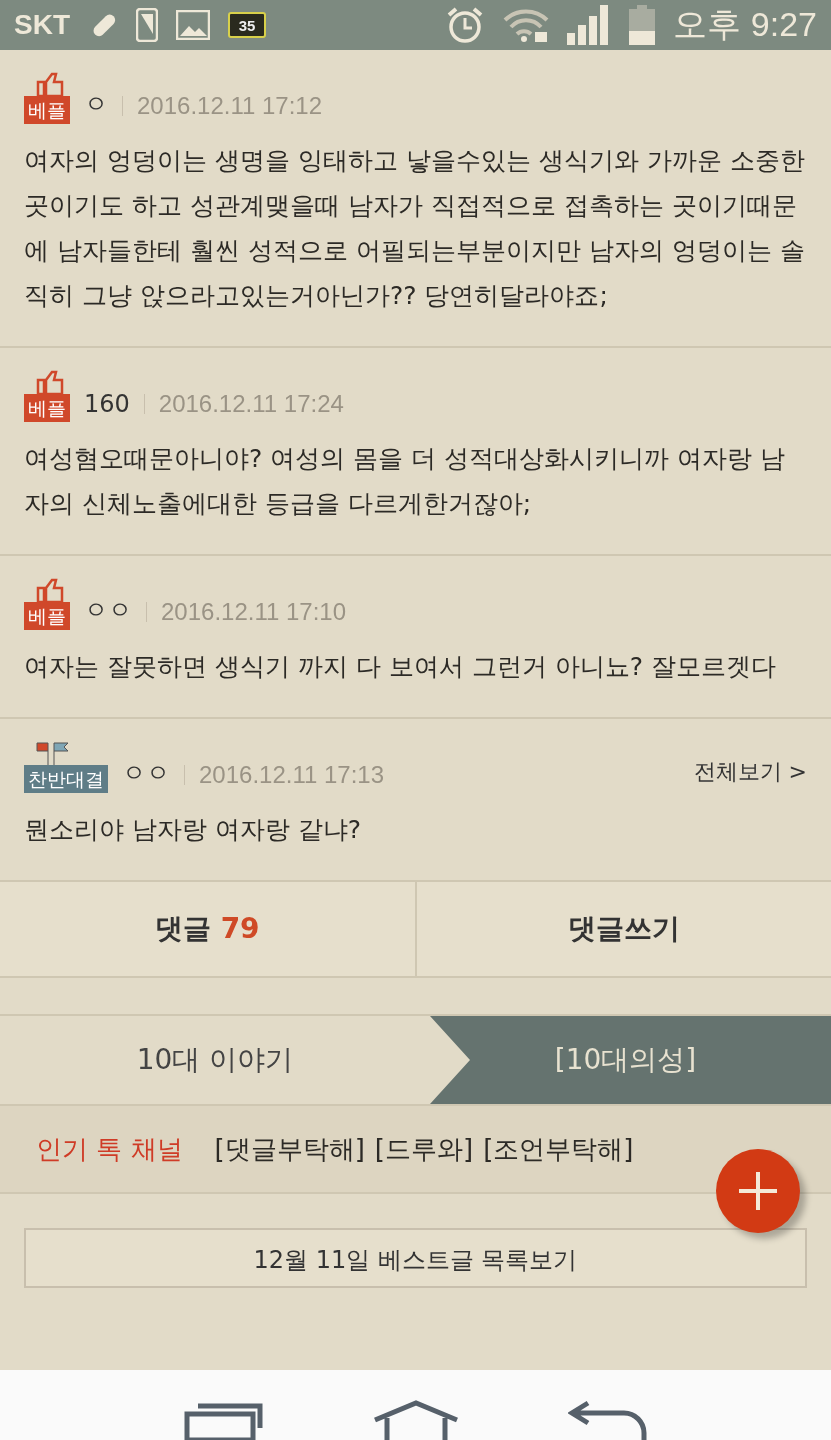  What do you see at coordinates (215, 1060) in the screenshot?
I see `board-tab: 10대 이야기` at bounding box center [215, 1060].